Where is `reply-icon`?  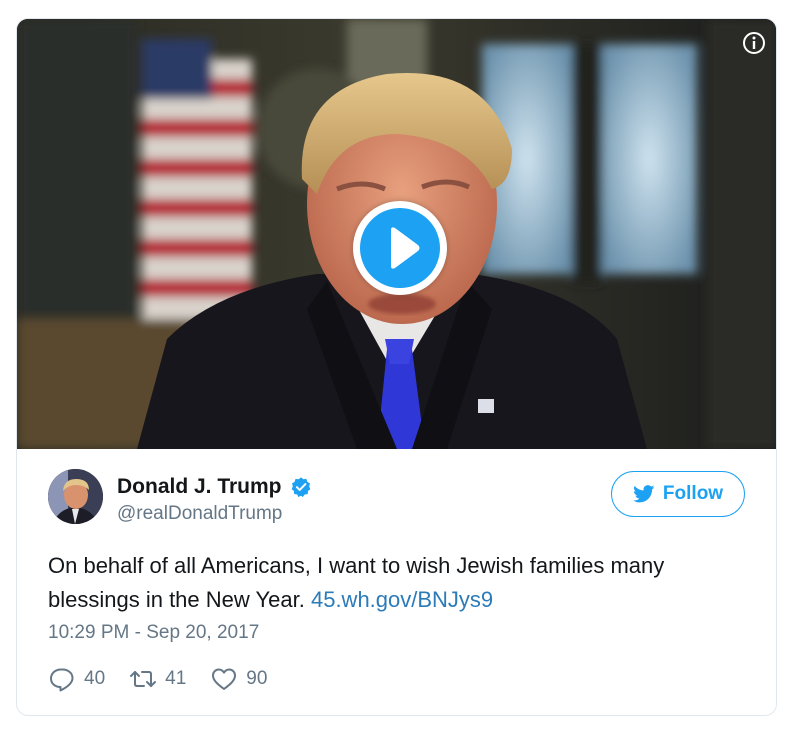 reply-icon is located at coordinates (62, 680).